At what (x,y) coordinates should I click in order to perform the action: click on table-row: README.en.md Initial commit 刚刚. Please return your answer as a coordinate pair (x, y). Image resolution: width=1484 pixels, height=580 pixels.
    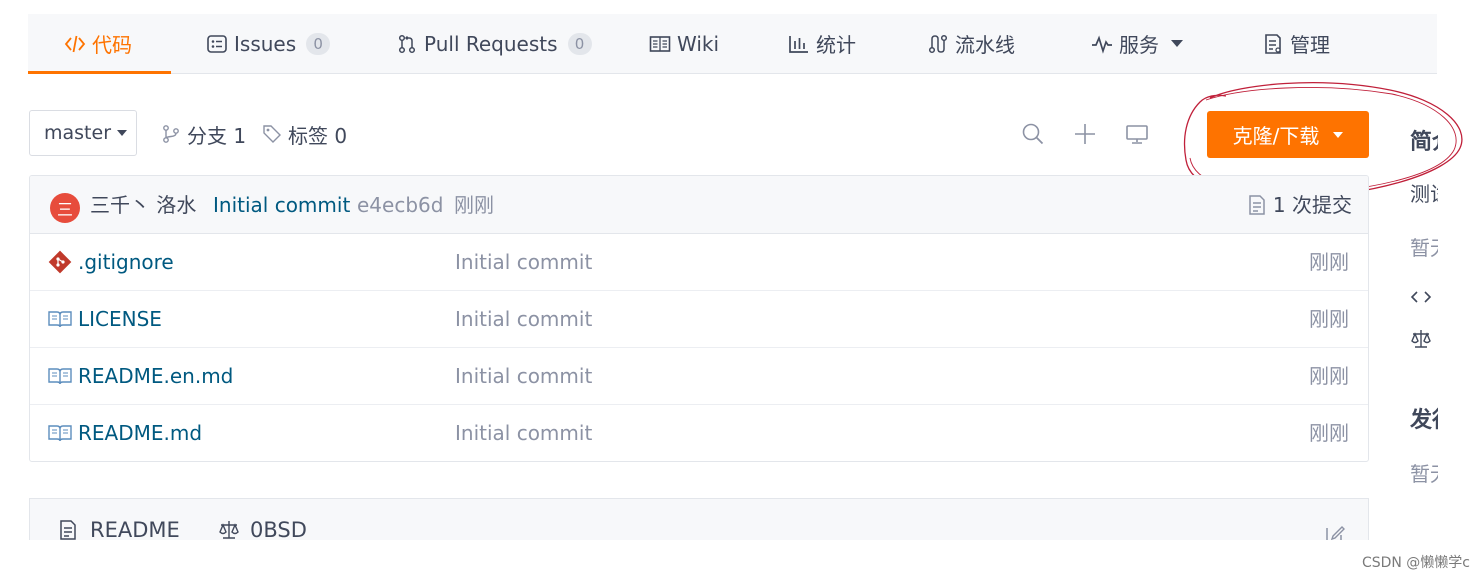
    Looking at the image, I should click on (699, 376).